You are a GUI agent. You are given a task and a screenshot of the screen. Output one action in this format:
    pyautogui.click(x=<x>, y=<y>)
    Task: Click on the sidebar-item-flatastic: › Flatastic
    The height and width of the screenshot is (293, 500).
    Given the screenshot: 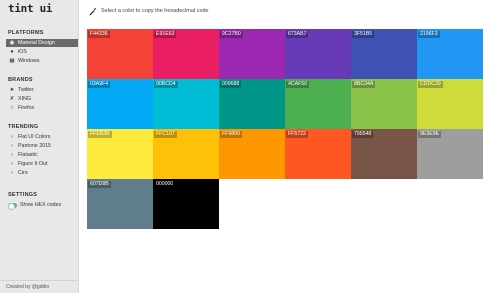 What is the action you would take?
    pyautogui.click(x=42, y=155)
    